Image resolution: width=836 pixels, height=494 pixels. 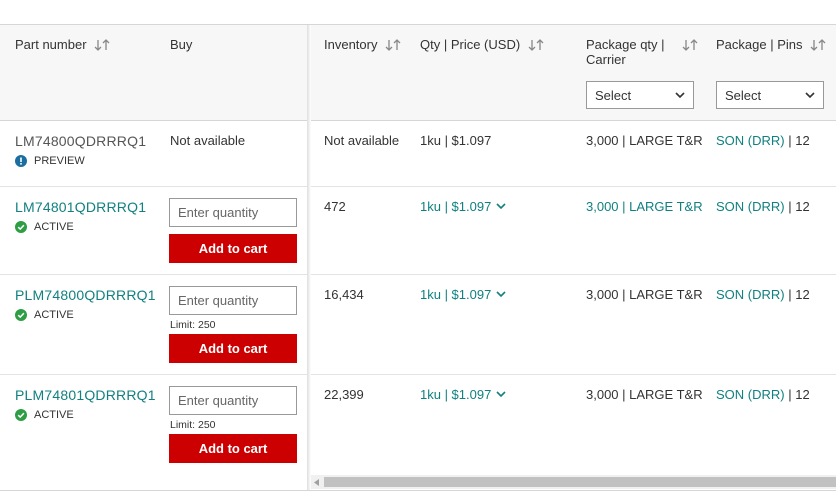 I want to click on exclamation-circle-icon, so click(x=21, y=161).